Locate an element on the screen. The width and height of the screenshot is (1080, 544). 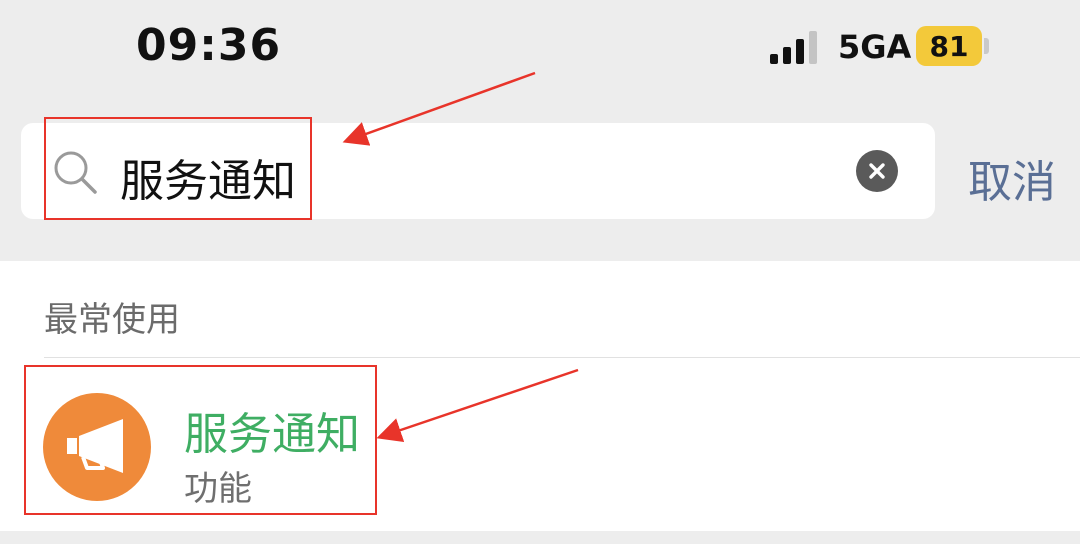
search-highlight-box is located at coordinates (178, 168).